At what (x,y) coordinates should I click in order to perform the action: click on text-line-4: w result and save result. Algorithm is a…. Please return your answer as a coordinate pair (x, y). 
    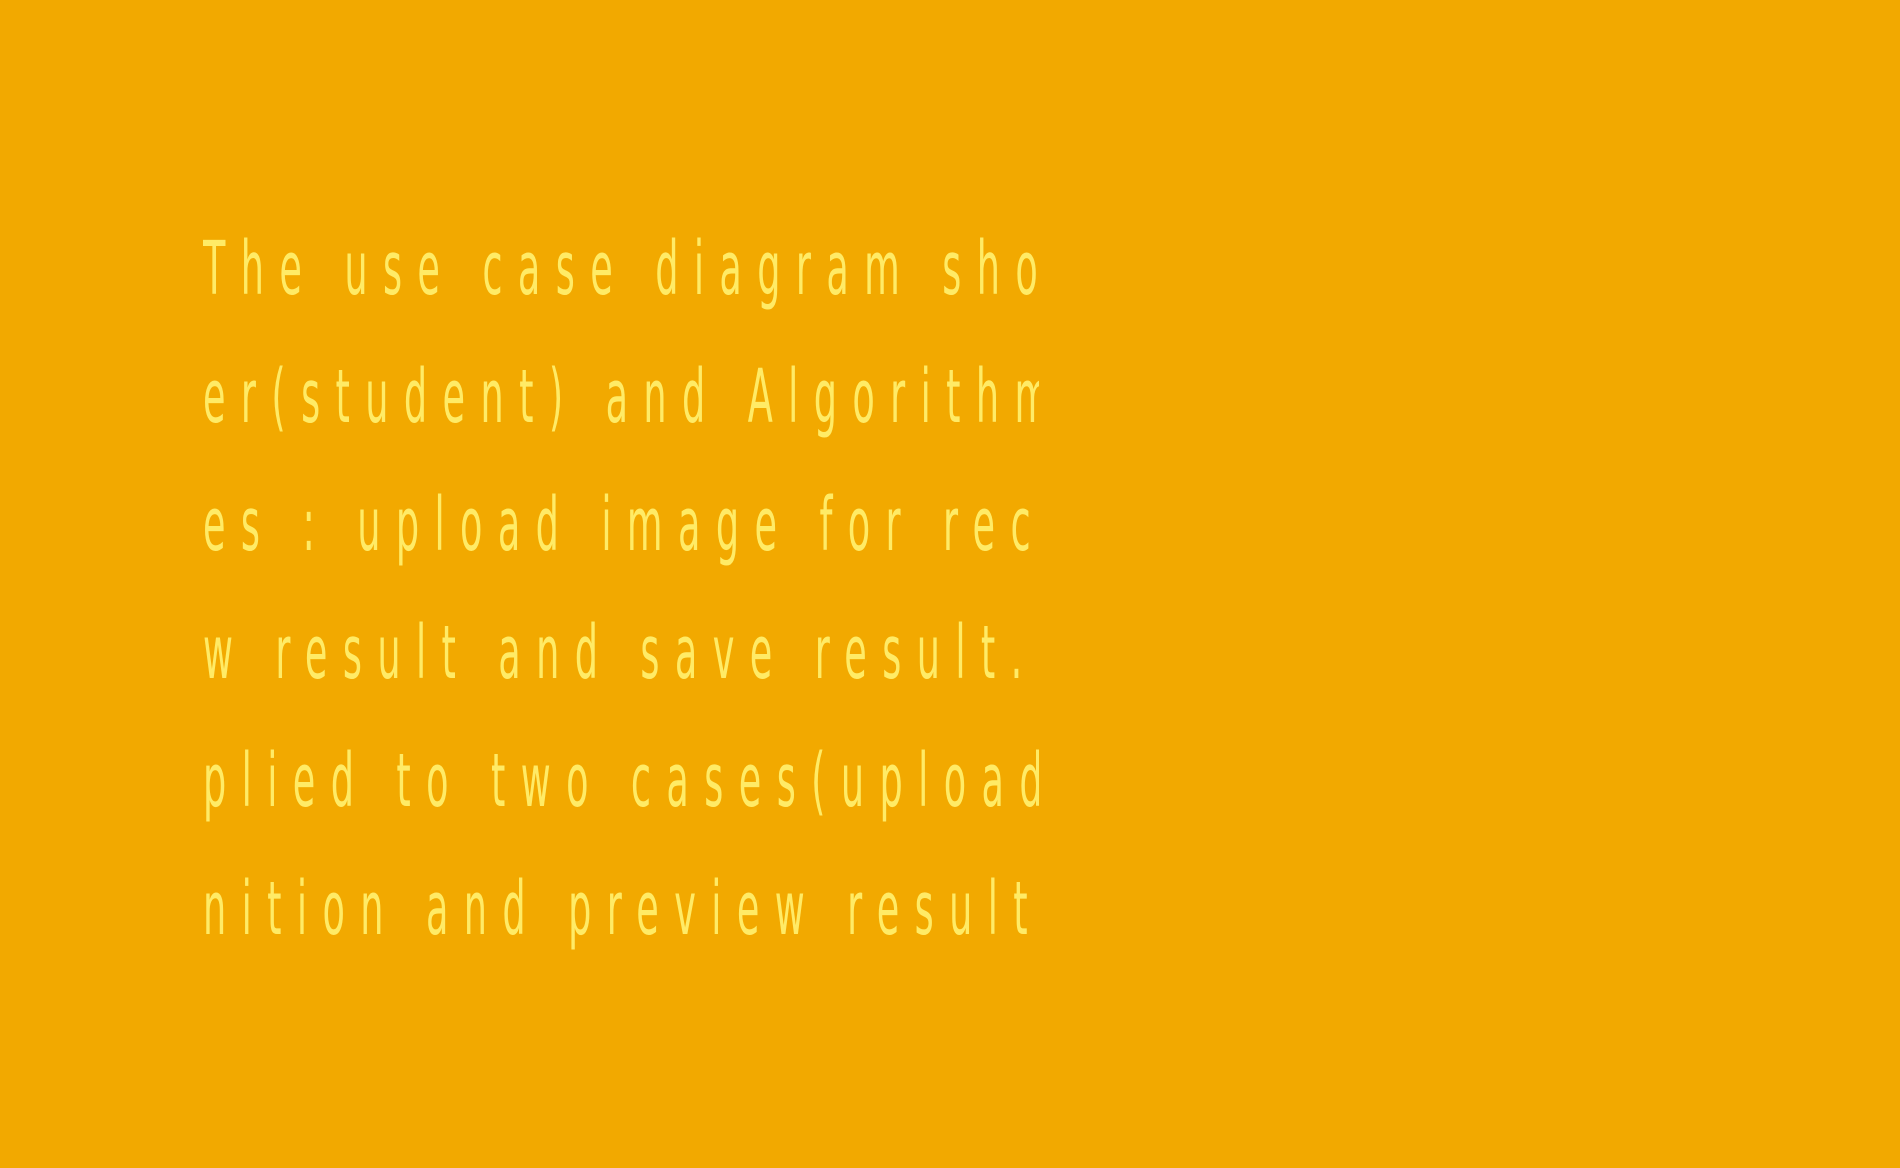
    Looking at the image, I should click on (620, 653).